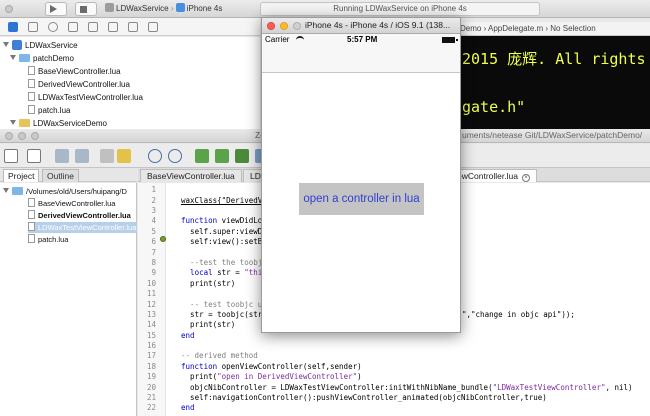 The height and width of the screenshot is (416, 650). I want to click on start-debug-icon, so click(202, 156).